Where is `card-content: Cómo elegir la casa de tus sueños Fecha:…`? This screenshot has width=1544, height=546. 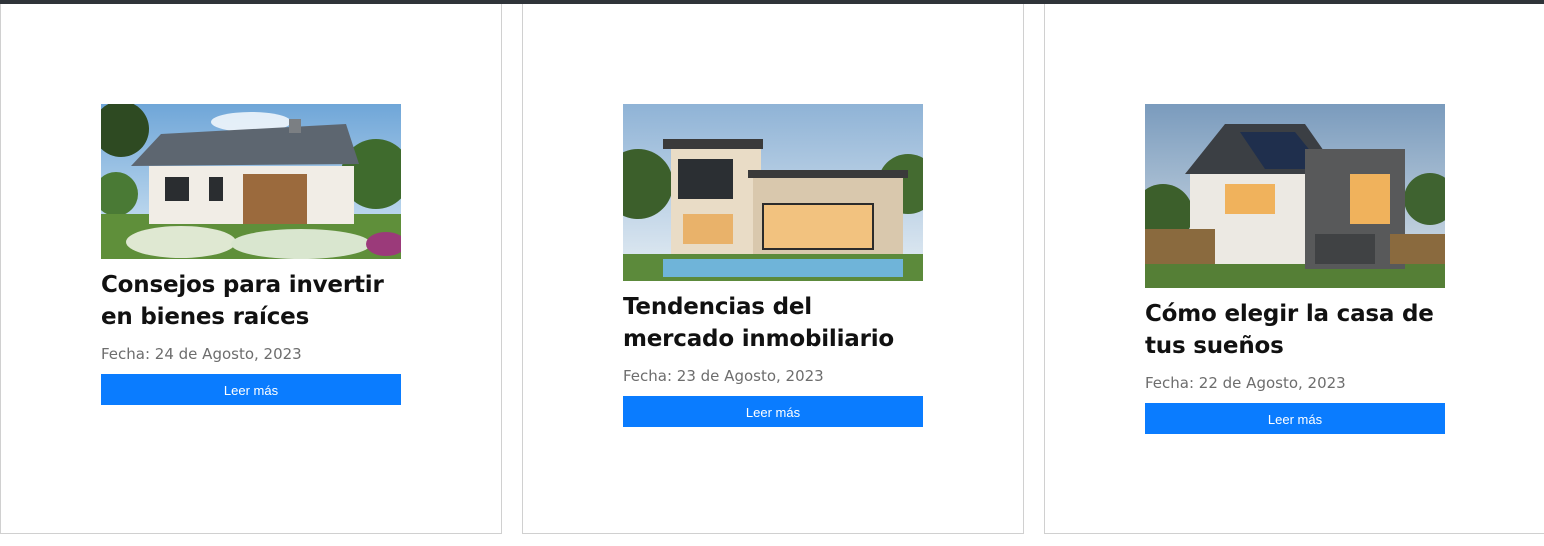 card-content: Cómo elegir la casa de tus sueños Fecha:… is located at coordinates (1295, 269).